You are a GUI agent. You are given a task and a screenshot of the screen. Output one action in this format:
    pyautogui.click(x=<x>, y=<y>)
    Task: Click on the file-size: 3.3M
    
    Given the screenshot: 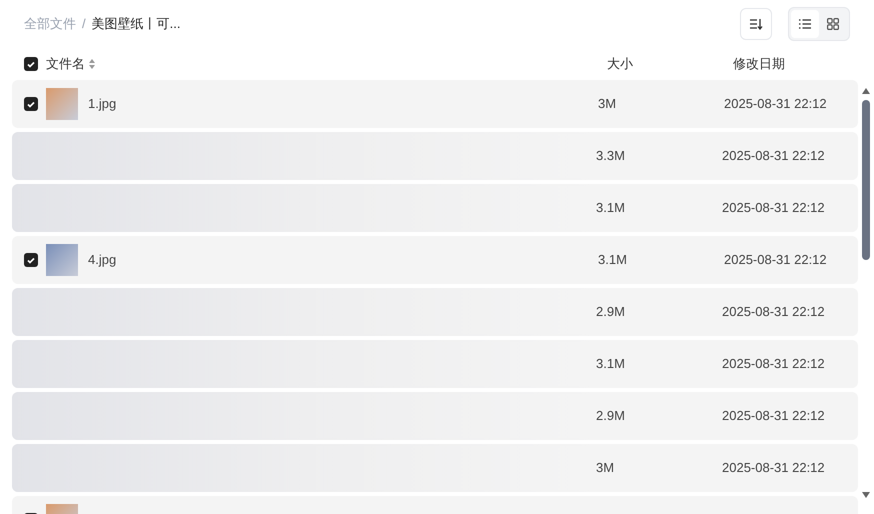 What is the action you would take?
    pyautogui.click(x=611, y=156)
    